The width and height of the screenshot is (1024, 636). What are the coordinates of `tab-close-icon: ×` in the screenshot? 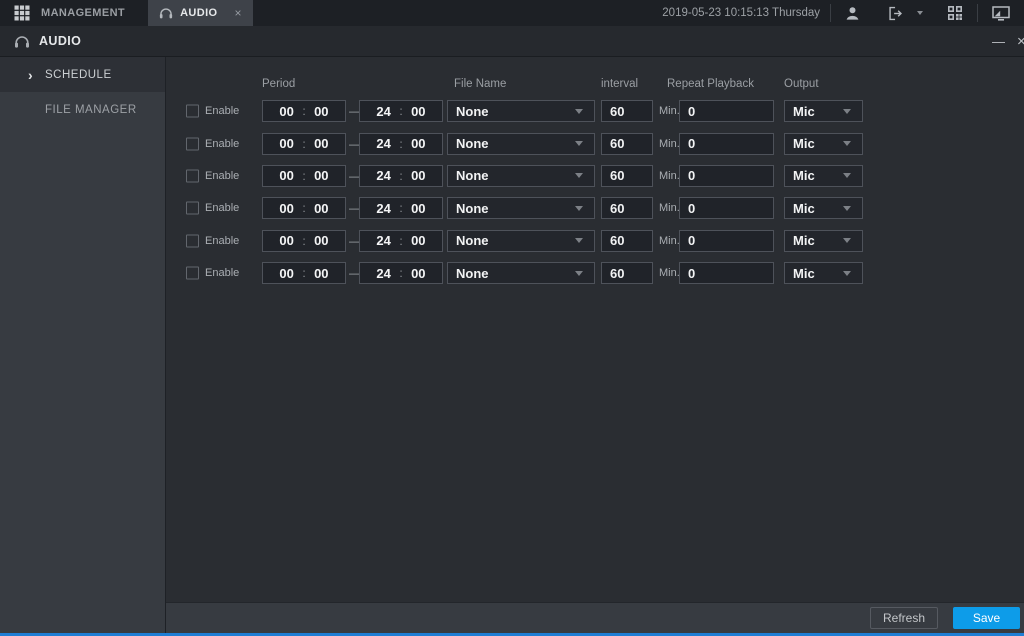 It's located at (238, 13).